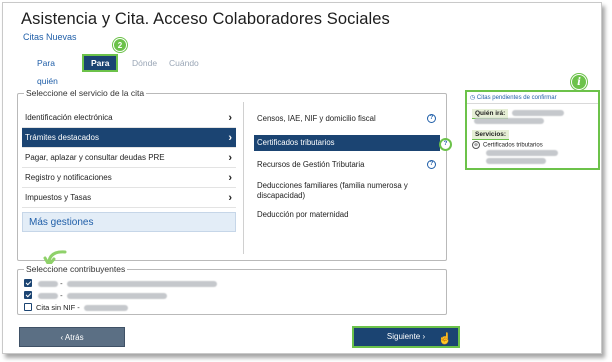  What do you see at coordinates (129, 222) in the screenshot?
I see `mas-gestiones-button: Más gestiones` at bounding box center [129, 222].